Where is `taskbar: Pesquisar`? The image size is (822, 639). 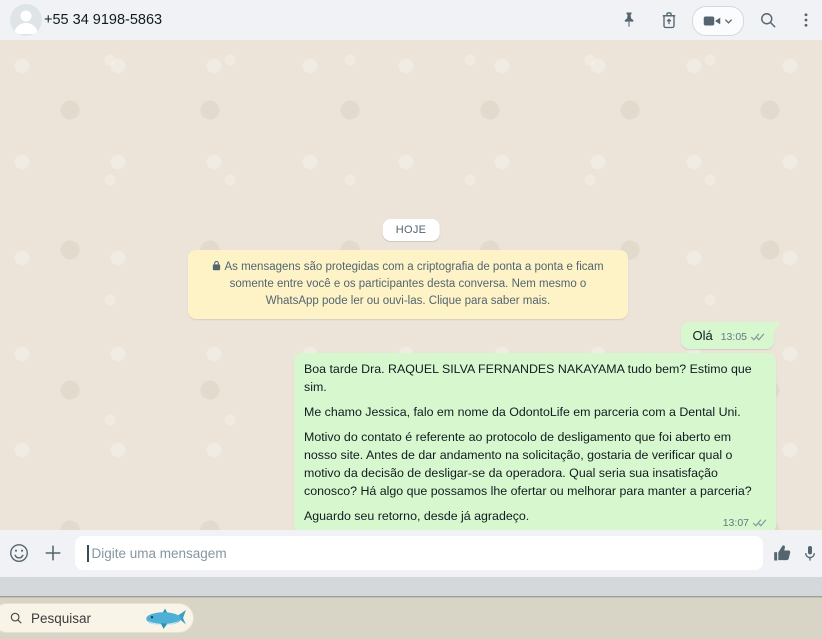 taskbar: Pesquisar is located at coordinates (411, 618).